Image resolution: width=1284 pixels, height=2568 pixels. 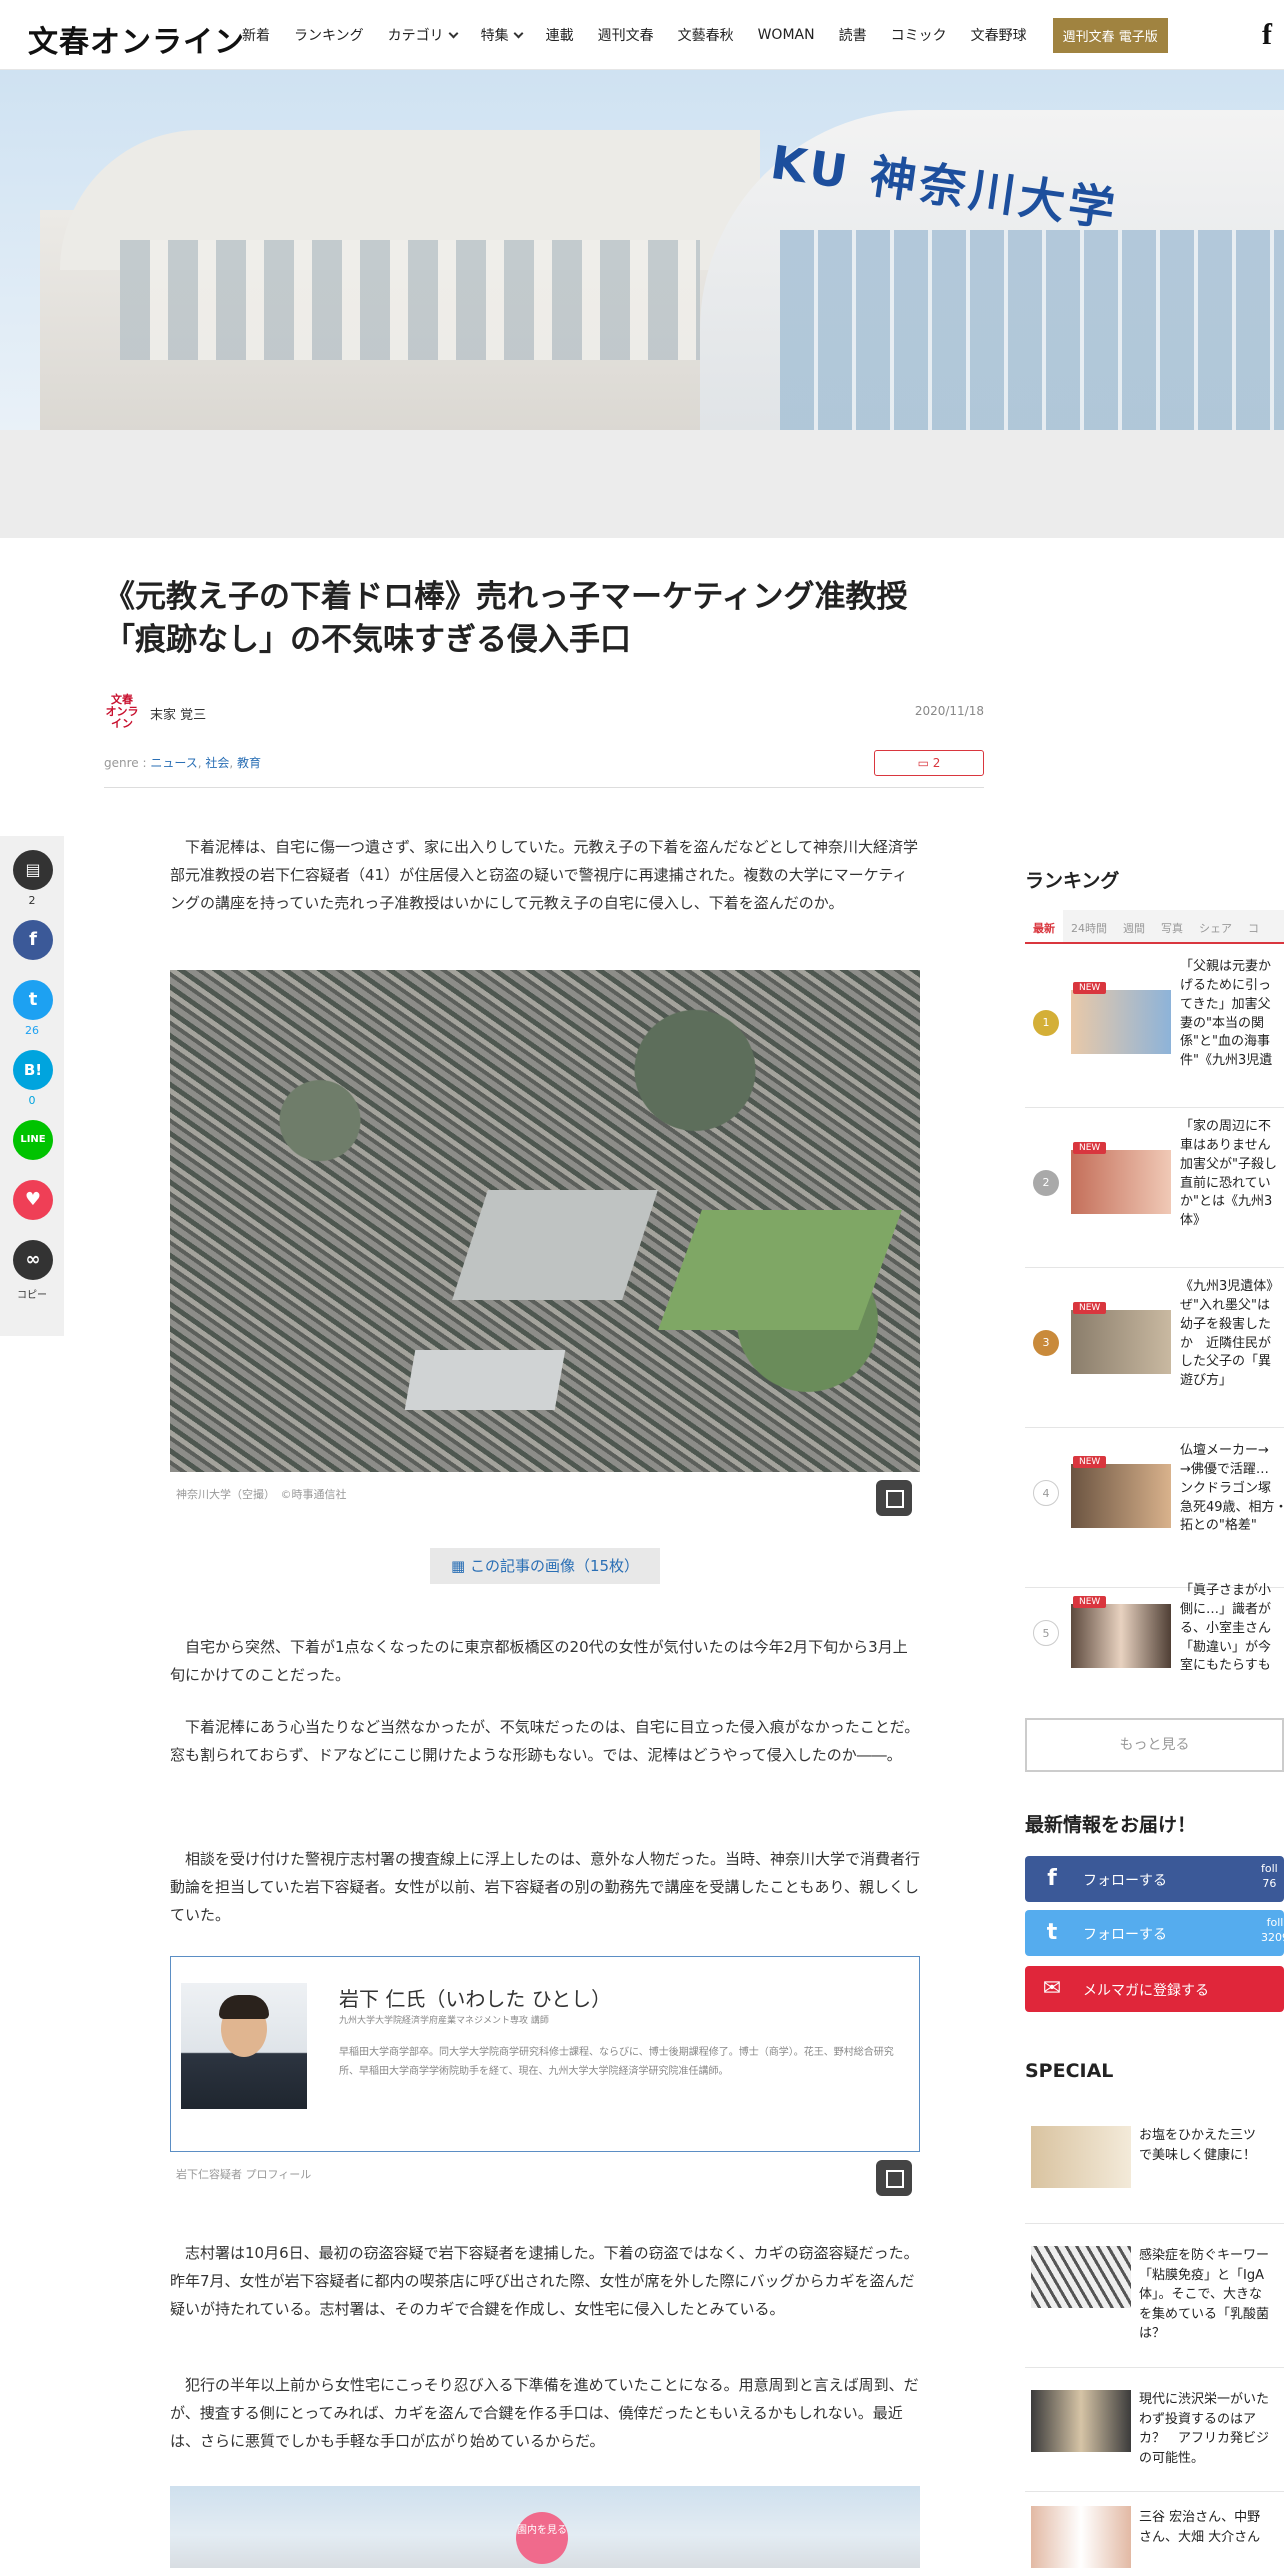 I want to click on aerial-photo, so click(x=545, y=1221).